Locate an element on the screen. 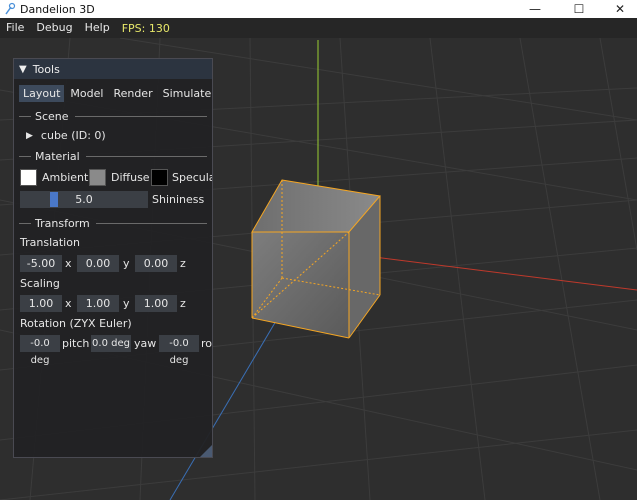  scaling-x-field: 1.00 is located at coordinates (41, 303).